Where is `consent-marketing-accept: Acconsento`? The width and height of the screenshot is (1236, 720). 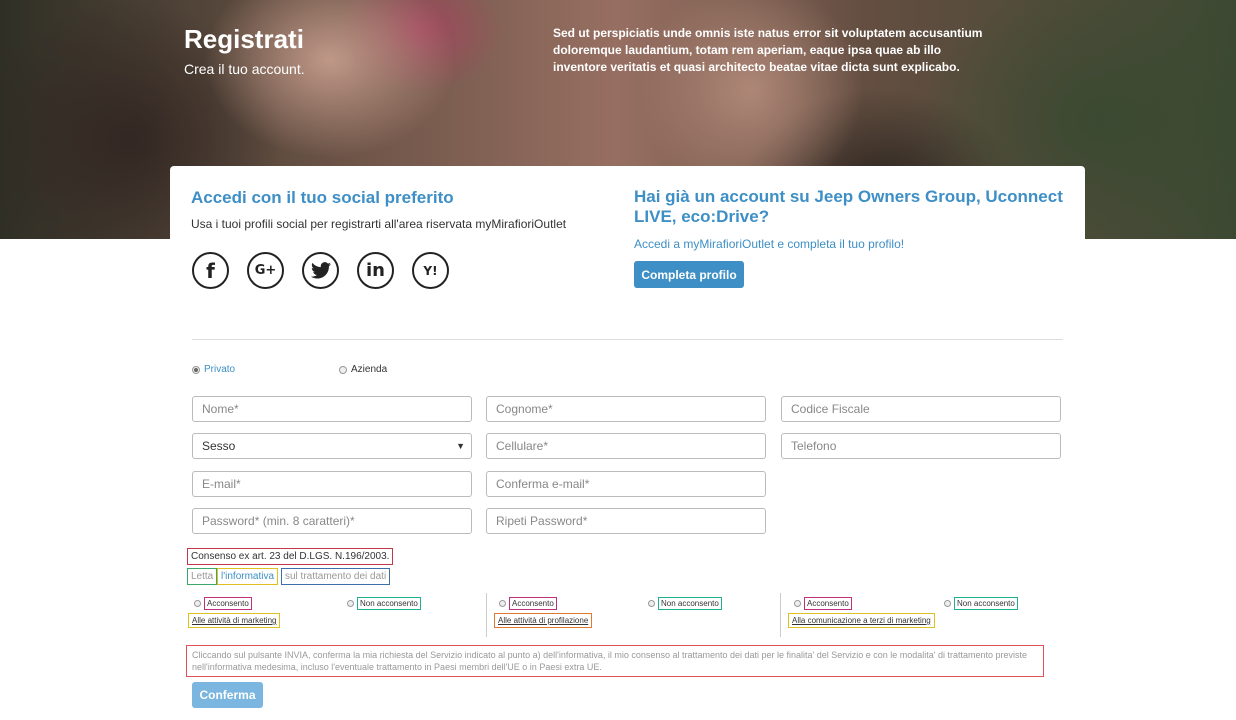
consent-marketing-accept: Acconsento is located at coordinates (223, 603).